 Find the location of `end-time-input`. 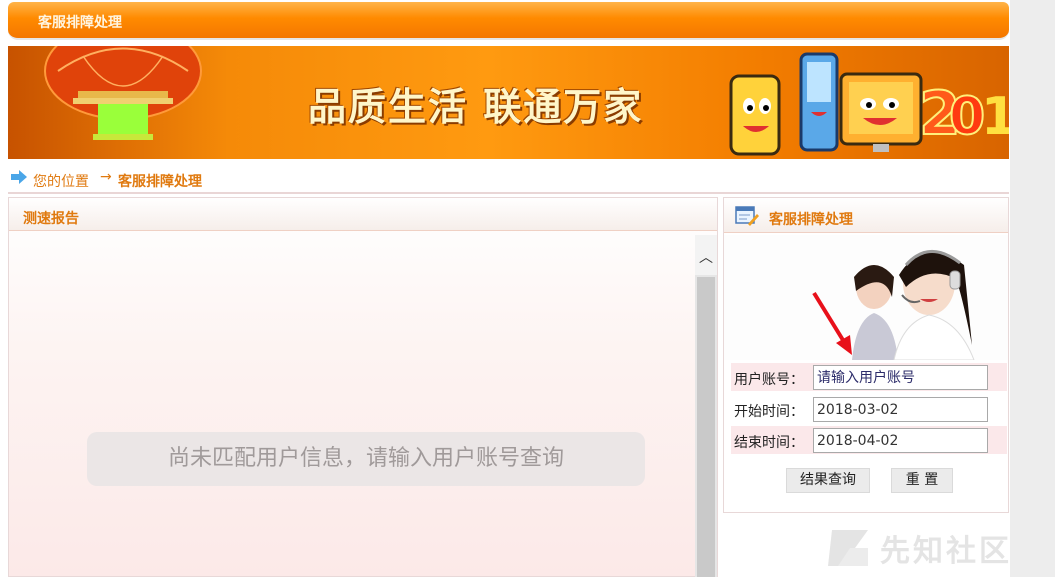

end-time-input is located at coordinates (900, 440).